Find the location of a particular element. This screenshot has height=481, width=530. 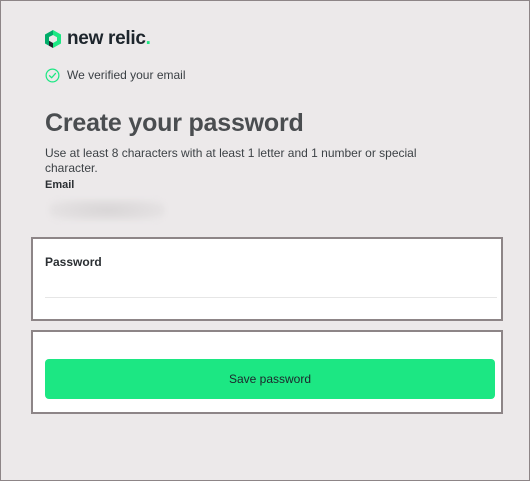

email-label: Email is located at coordinates (60, 185).